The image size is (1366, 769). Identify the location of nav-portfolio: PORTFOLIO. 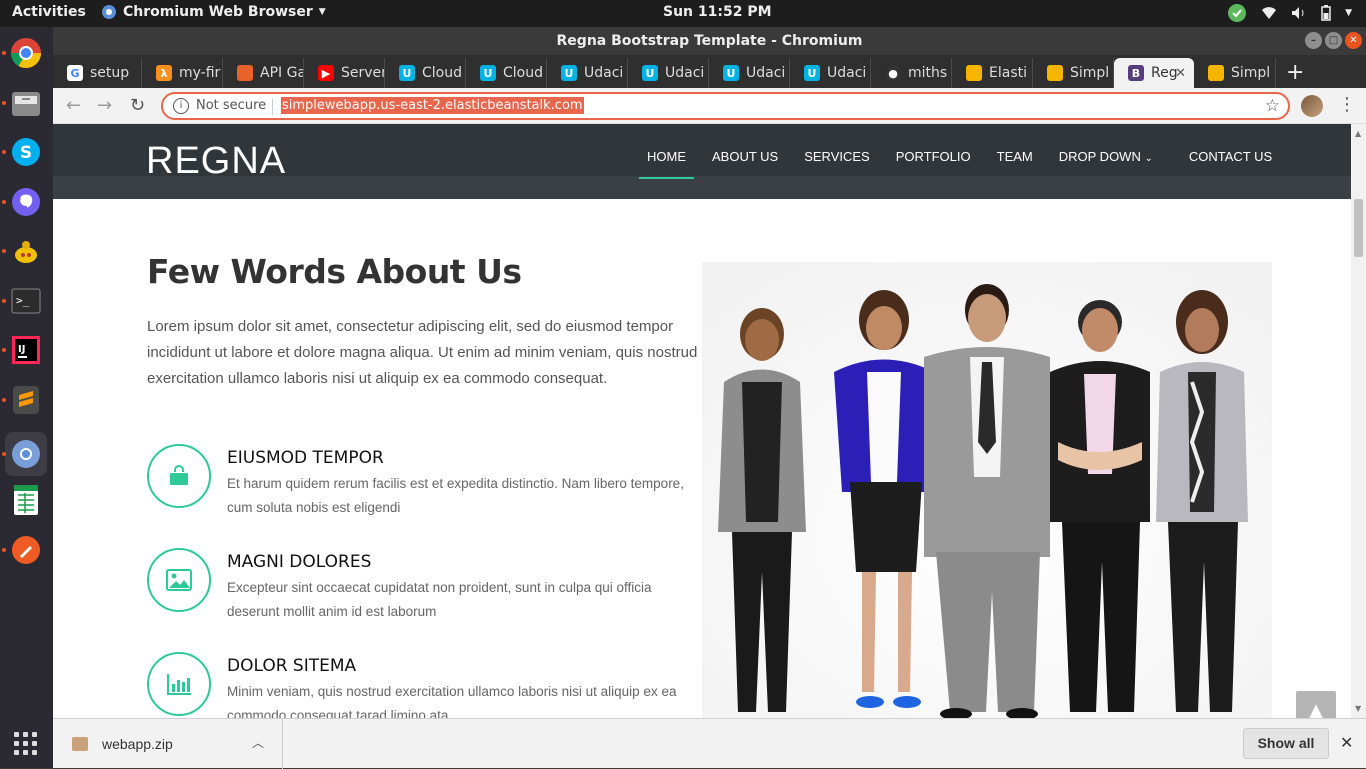
(933, 156).